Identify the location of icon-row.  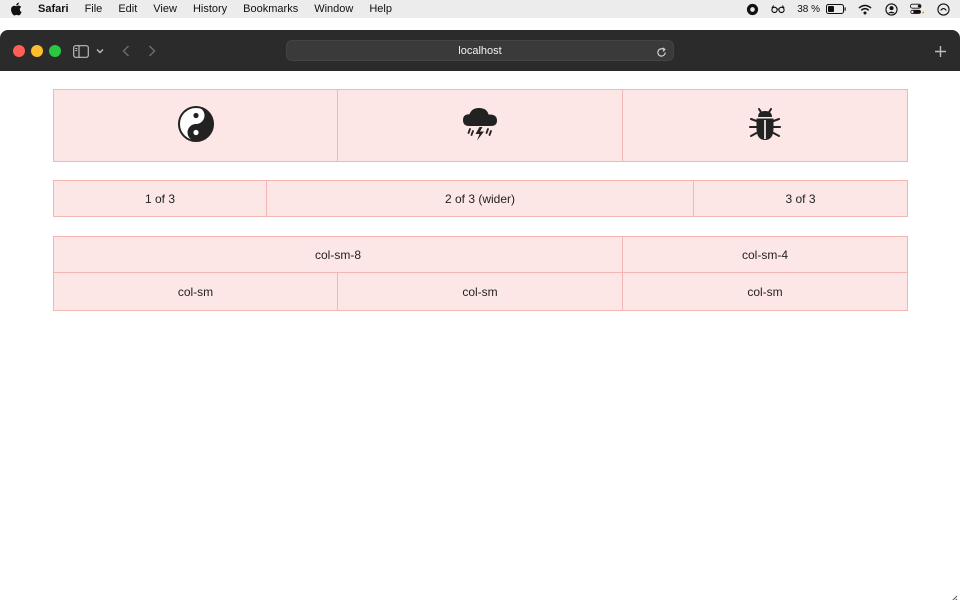
(480, 125).